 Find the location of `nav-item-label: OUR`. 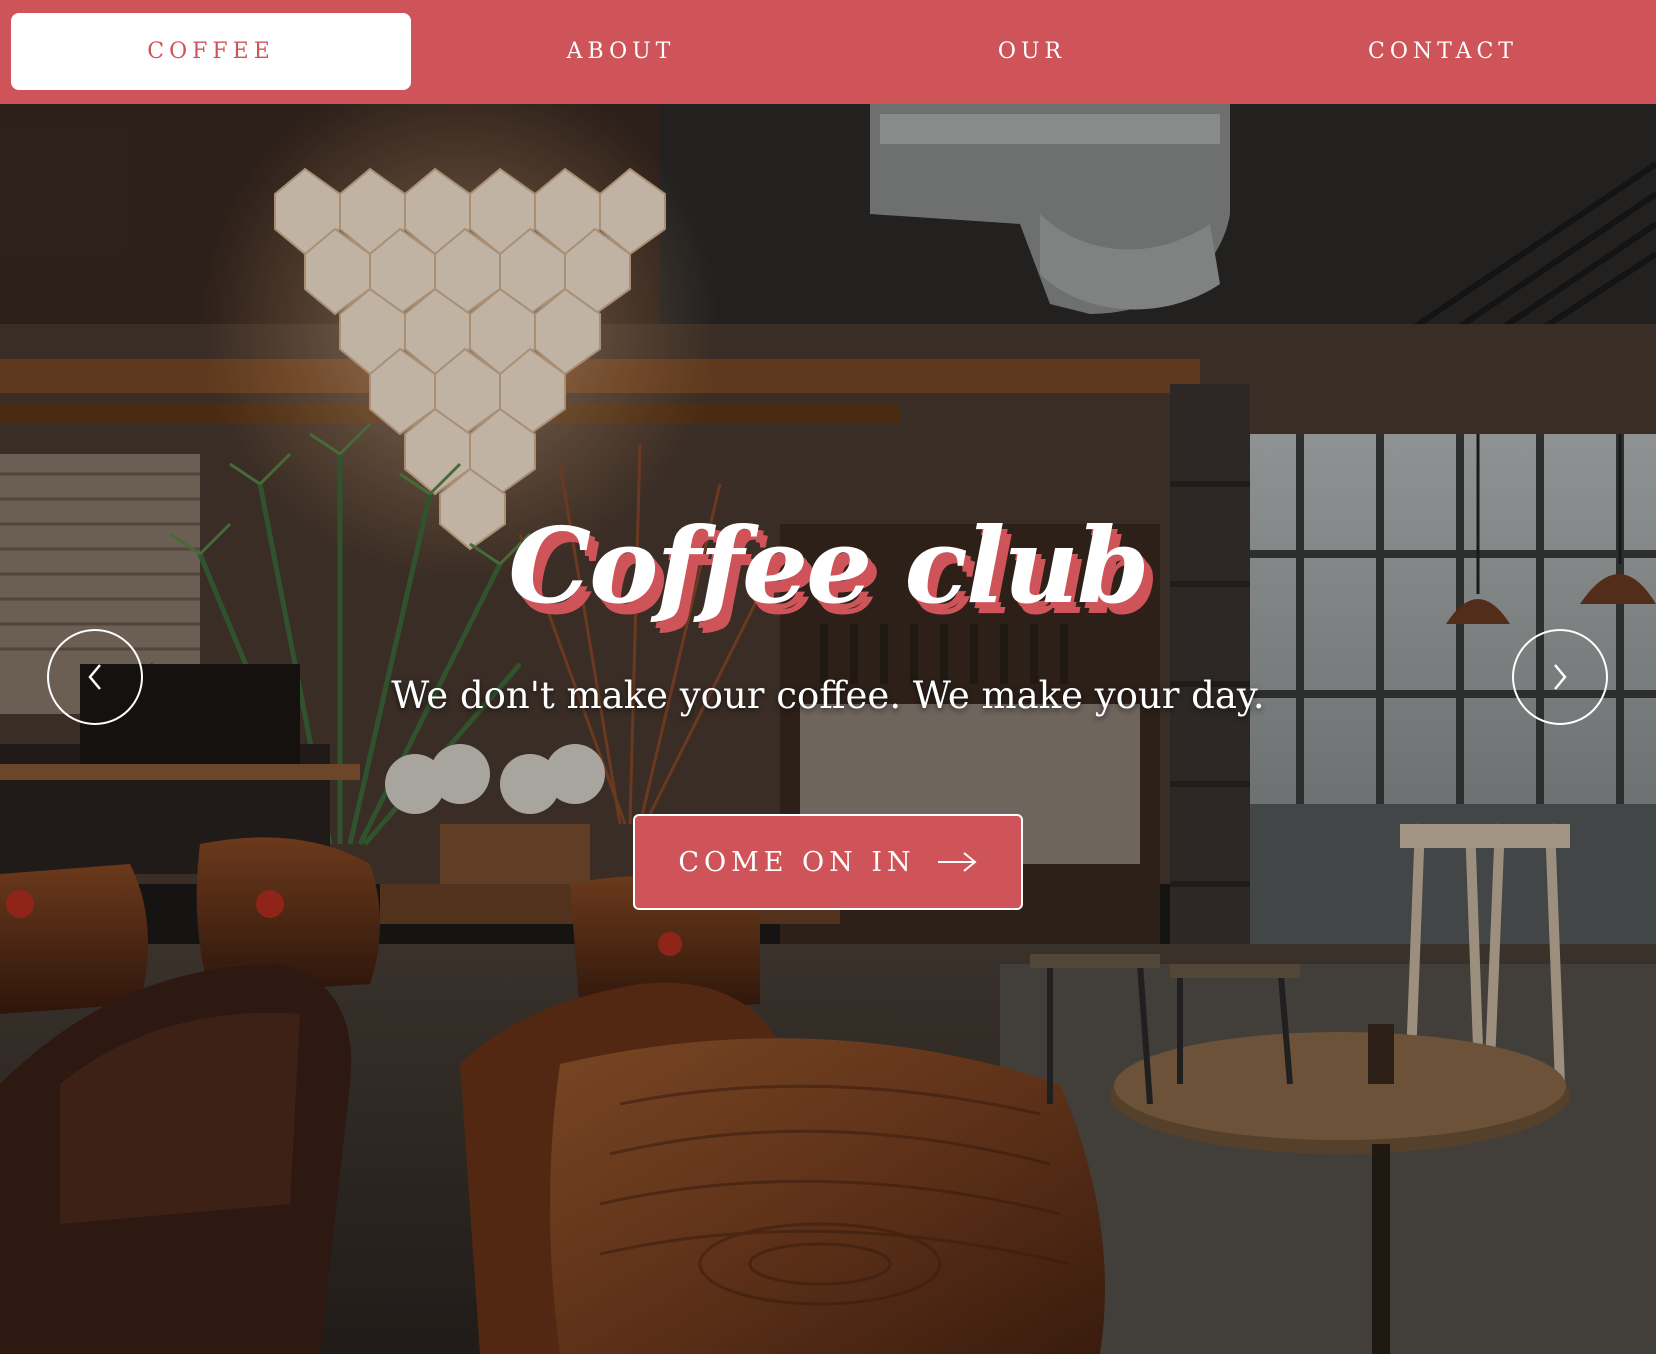

nav-item-label: OUR is located at coordinates (1032, 51).